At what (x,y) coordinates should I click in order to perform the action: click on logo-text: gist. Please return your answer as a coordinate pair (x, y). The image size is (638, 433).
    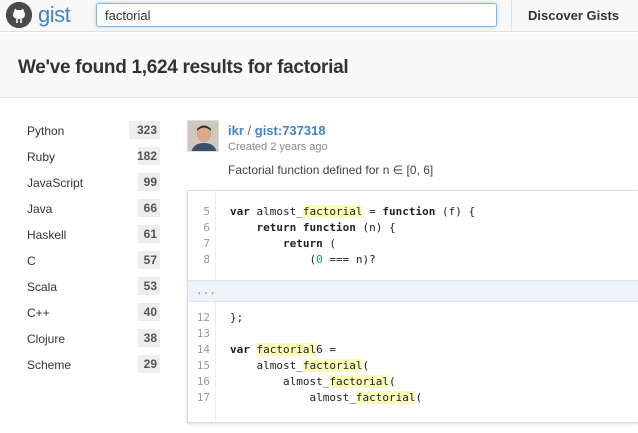
    Looking at the image, I should click on (54, 14).